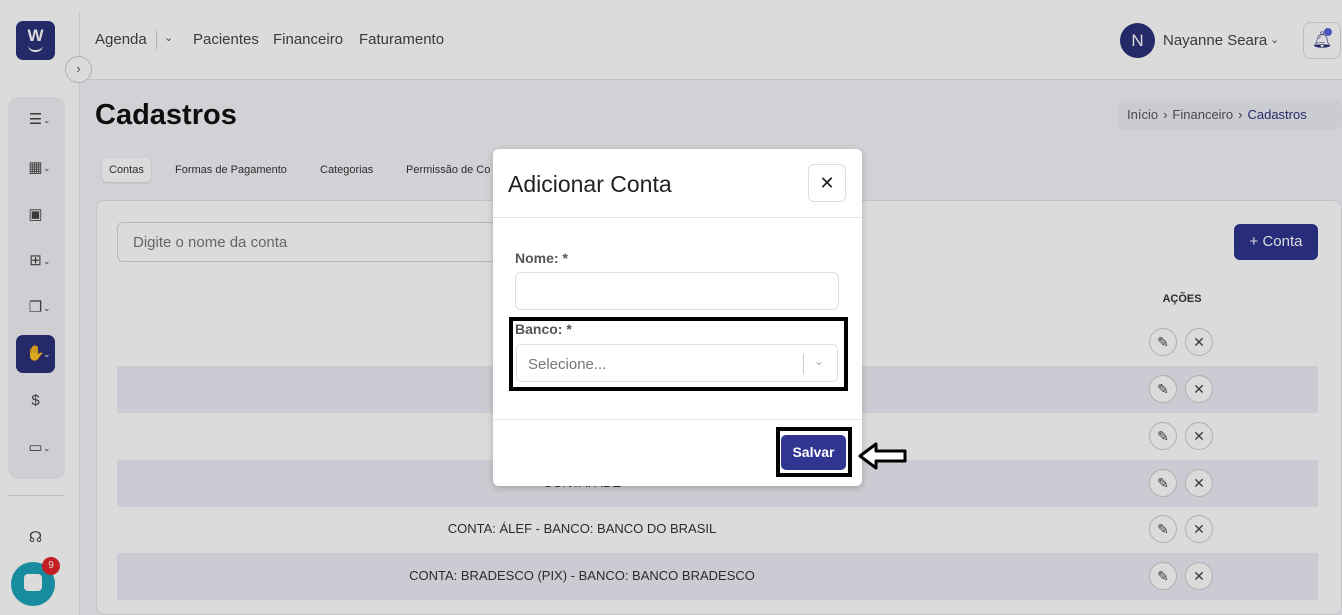  Describe the element at coordinates (678, 354) in the screenshot. I see `bank-field-highlight` at that location.